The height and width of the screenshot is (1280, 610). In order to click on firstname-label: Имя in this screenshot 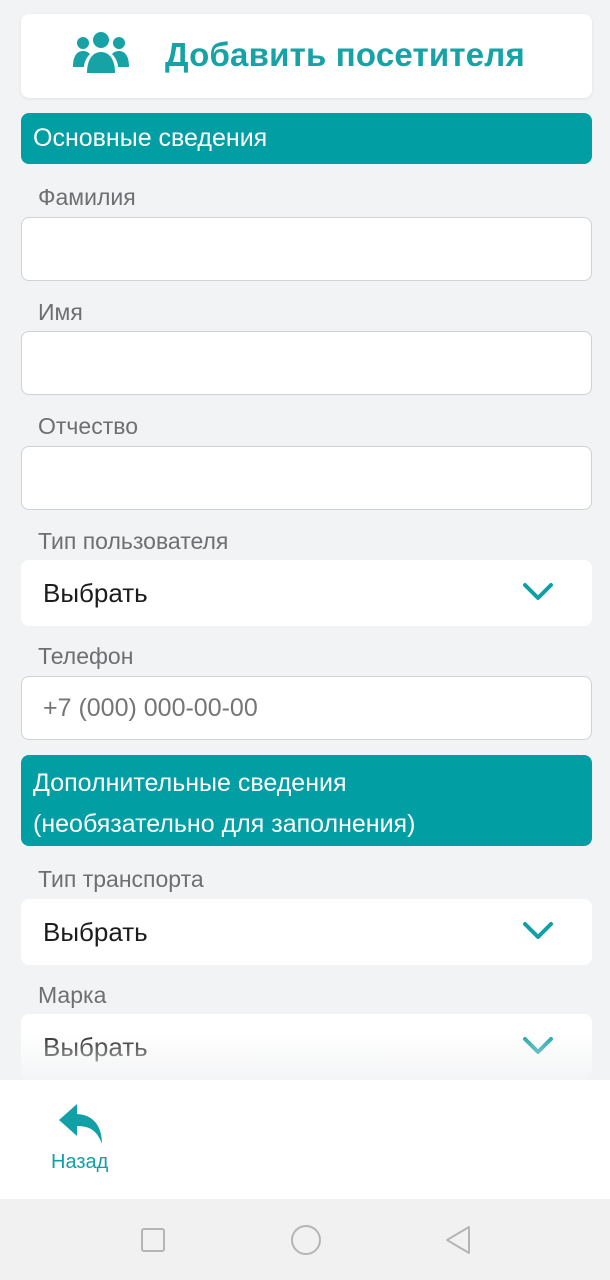, I will do `click(60, 312)`.